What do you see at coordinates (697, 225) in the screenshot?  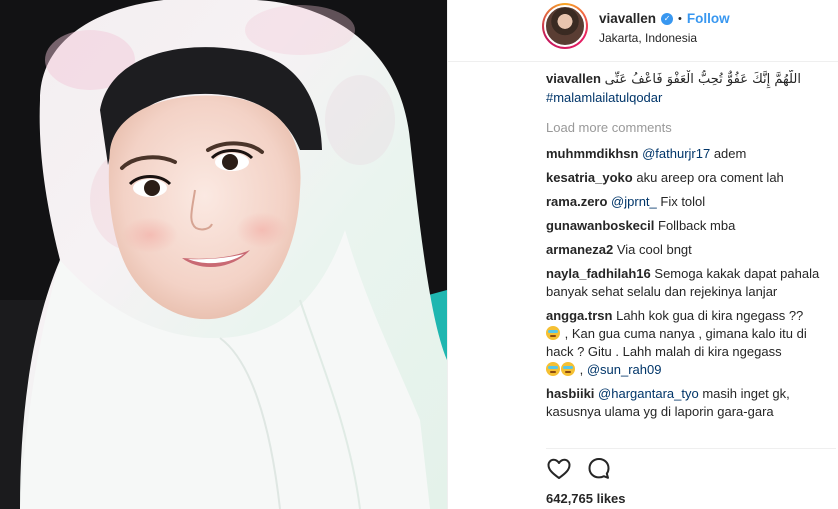 I see `comment-text: Follback mba` at bounding box center [697, 225].